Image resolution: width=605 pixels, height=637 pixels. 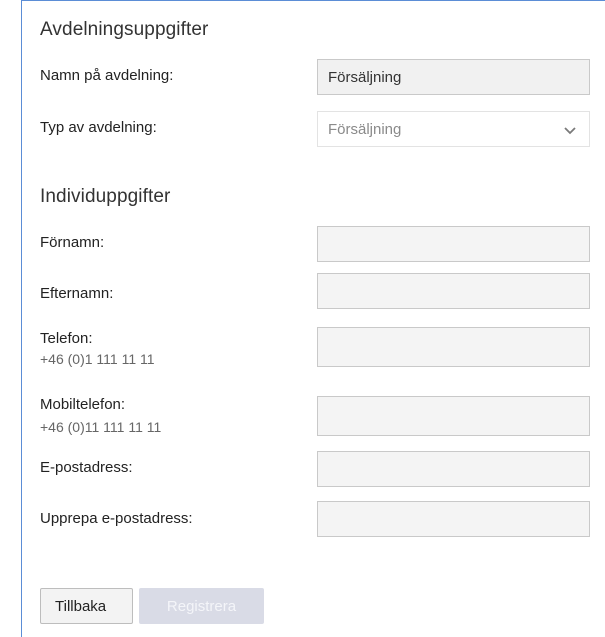 I want to click on first-name-input, so click(x=453, y=244).